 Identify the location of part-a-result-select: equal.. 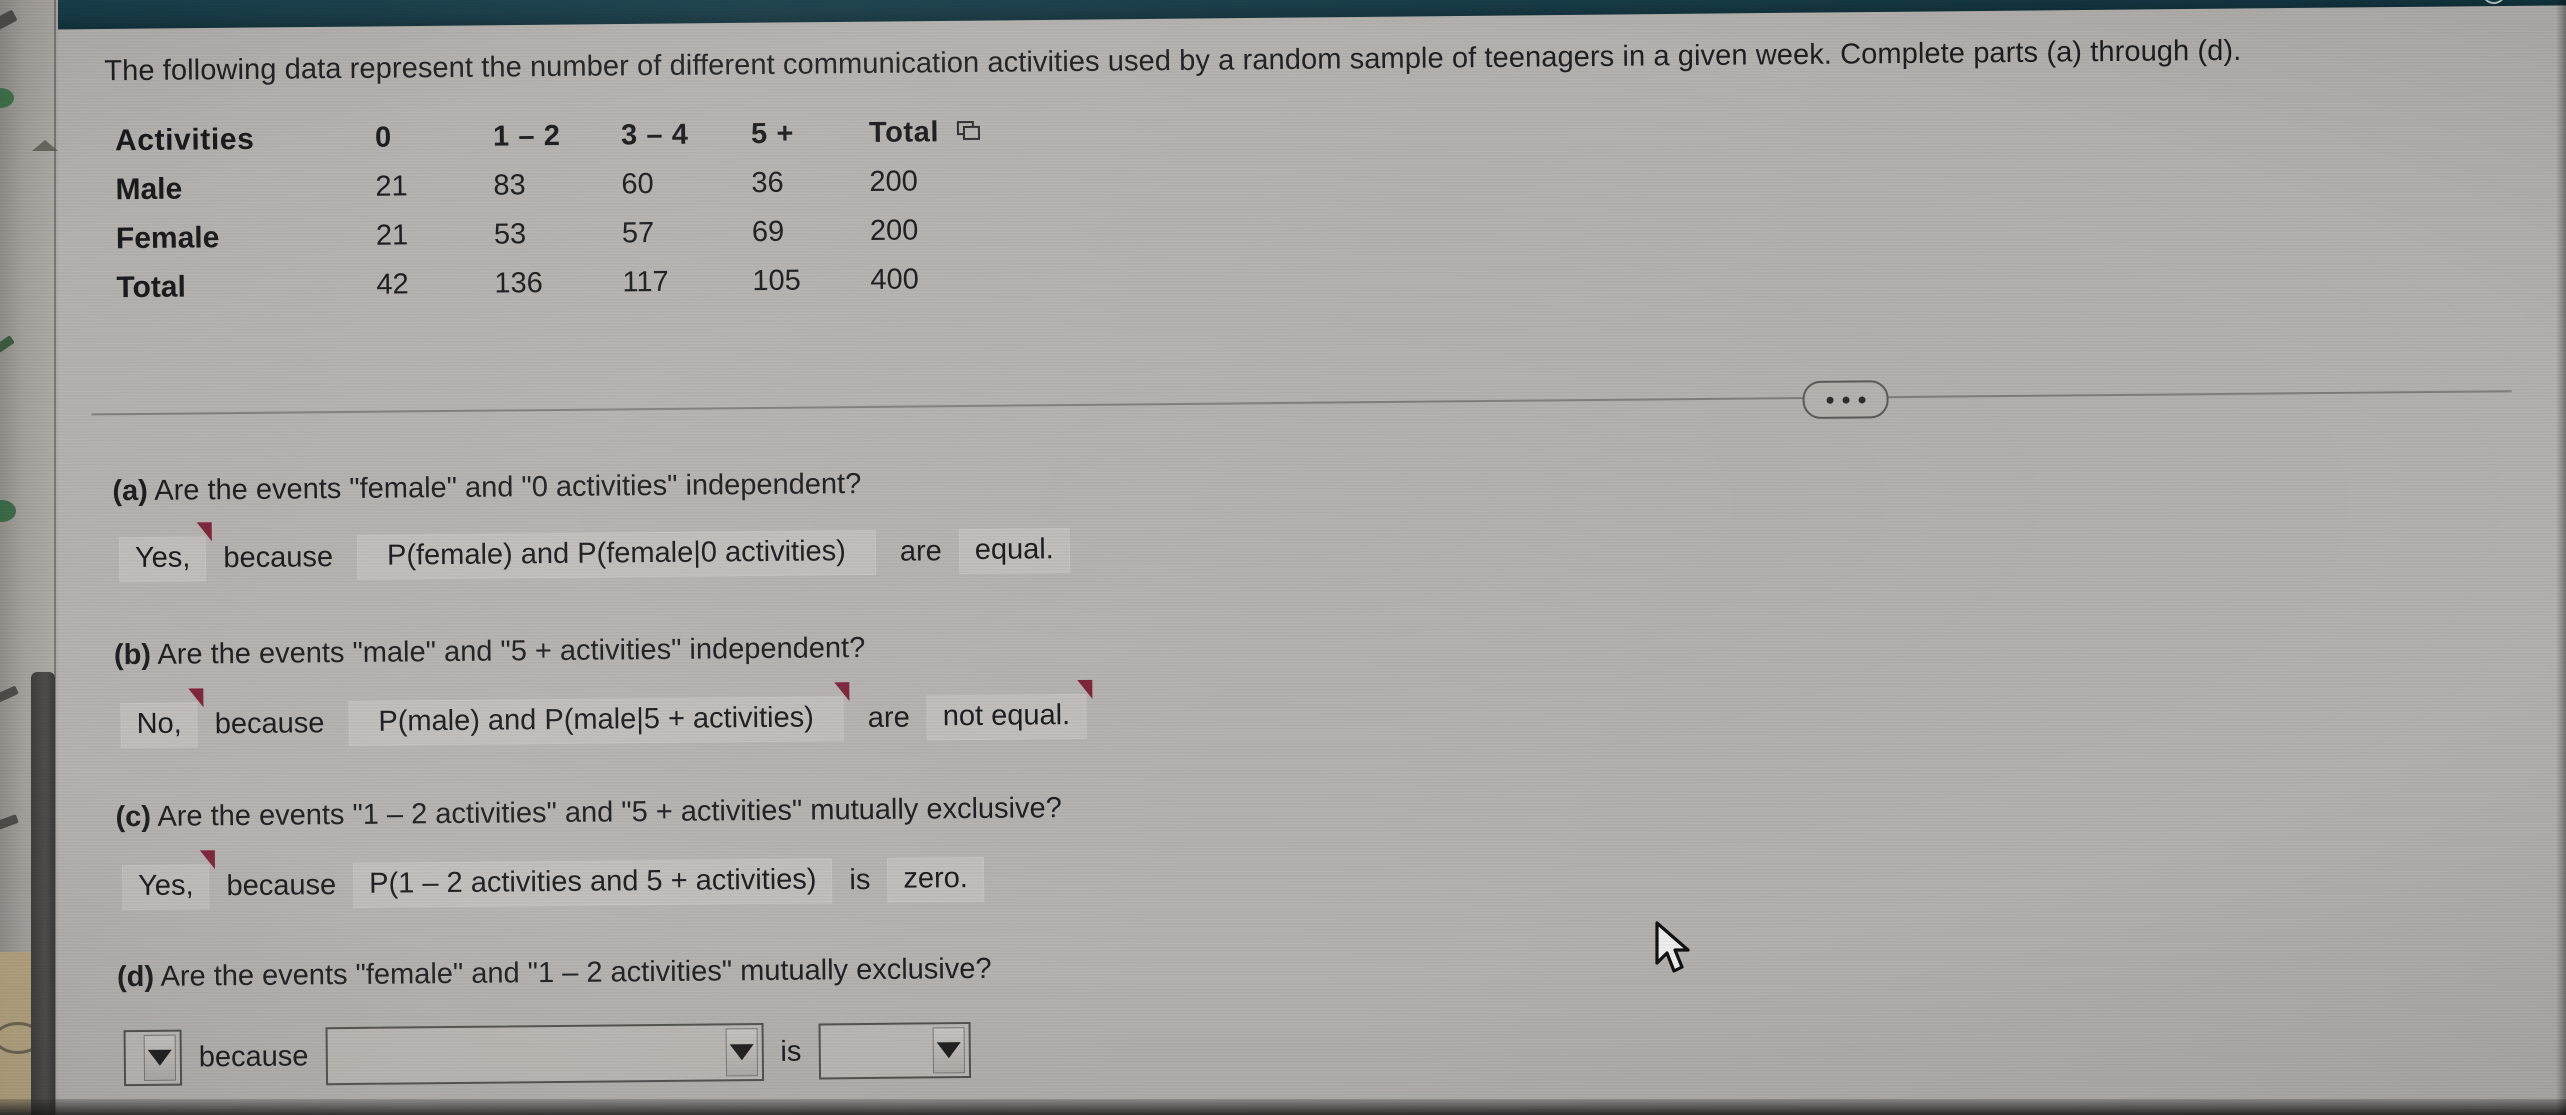
(1014, 551).